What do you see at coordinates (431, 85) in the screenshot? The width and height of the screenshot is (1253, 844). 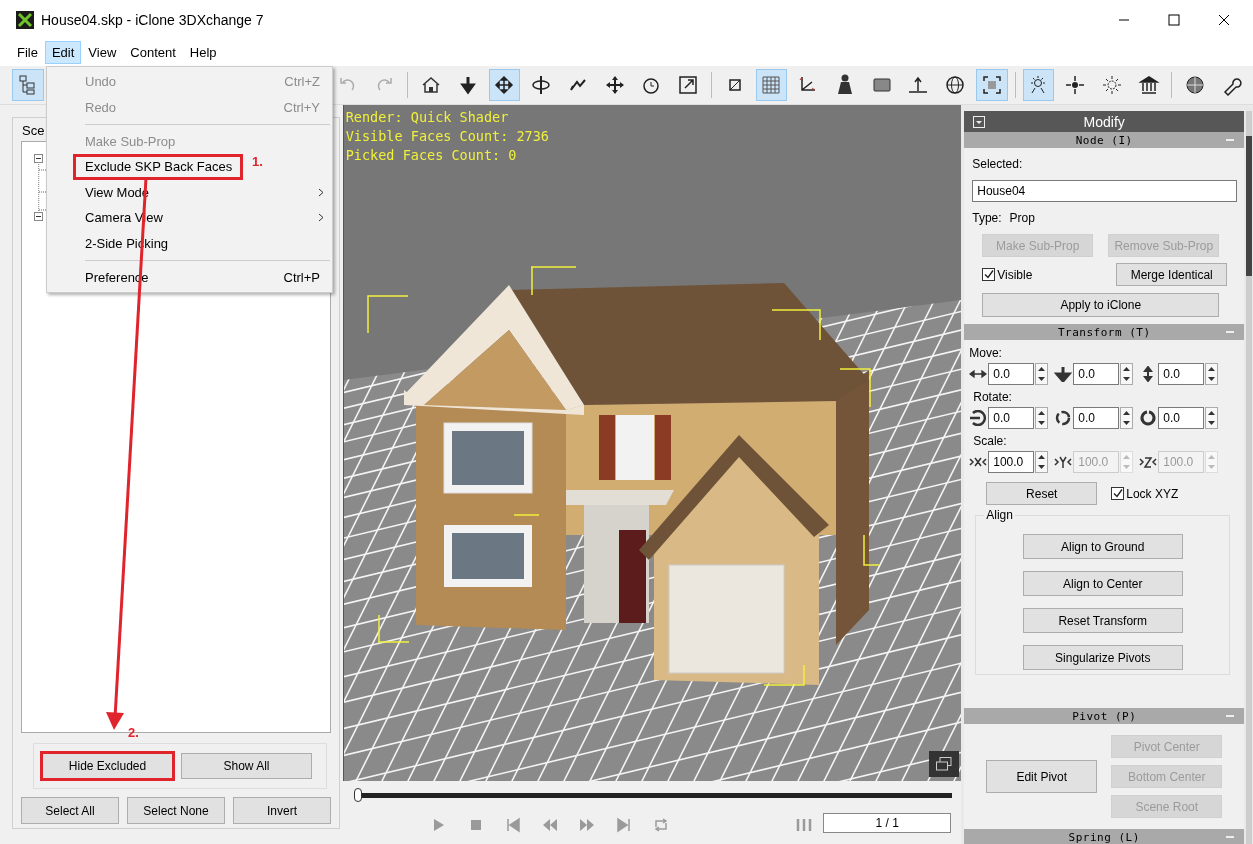 I see `home-icon` at bounding box center [431, 85].